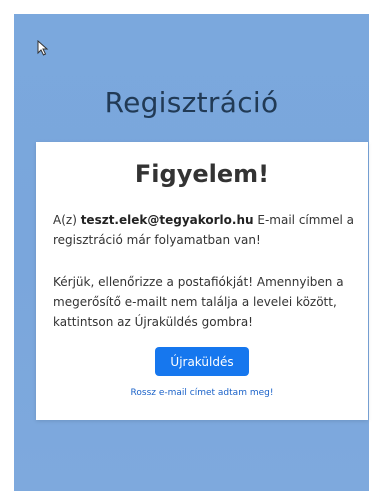 This screenshot has width=388, height=491. Describe the element at coordinates (202, 361) in the screenshot. I see `resend-button: Újraküldés` at that location.